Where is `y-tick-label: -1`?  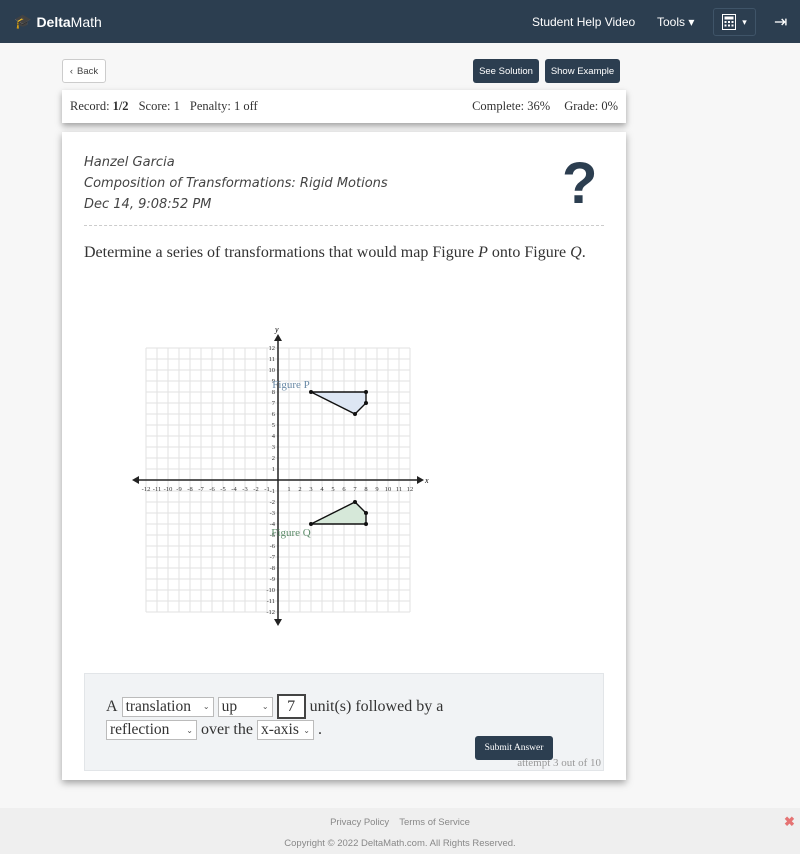 y-tick-label: -1 is located at coordinates (272, 491).